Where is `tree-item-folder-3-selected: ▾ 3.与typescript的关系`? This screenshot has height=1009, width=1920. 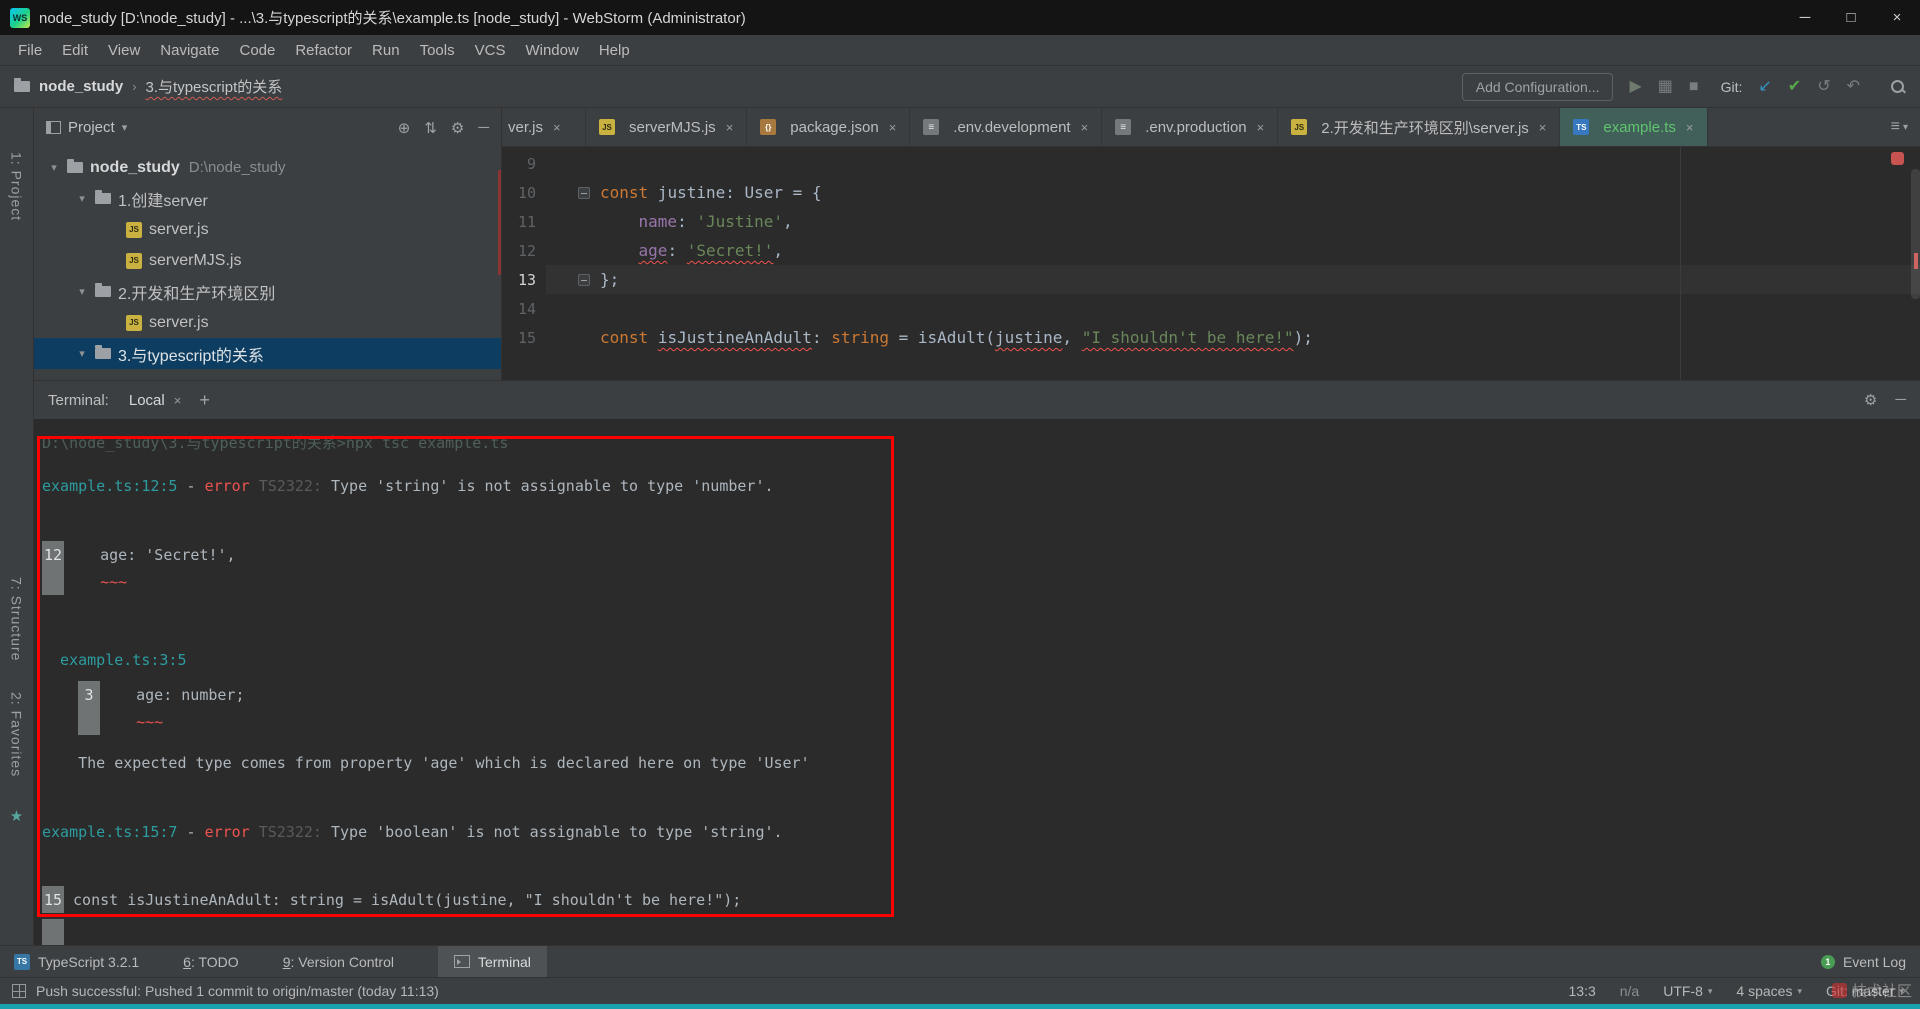
tree-item-folder-3-selected: ▾ 3.与typescript的关系 is located at coordinates (267, 353).